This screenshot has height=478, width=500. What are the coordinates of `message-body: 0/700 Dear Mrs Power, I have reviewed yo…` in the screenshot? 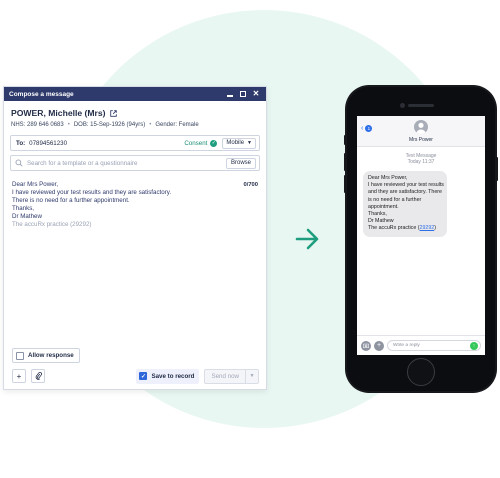 It's located at (135, 200).